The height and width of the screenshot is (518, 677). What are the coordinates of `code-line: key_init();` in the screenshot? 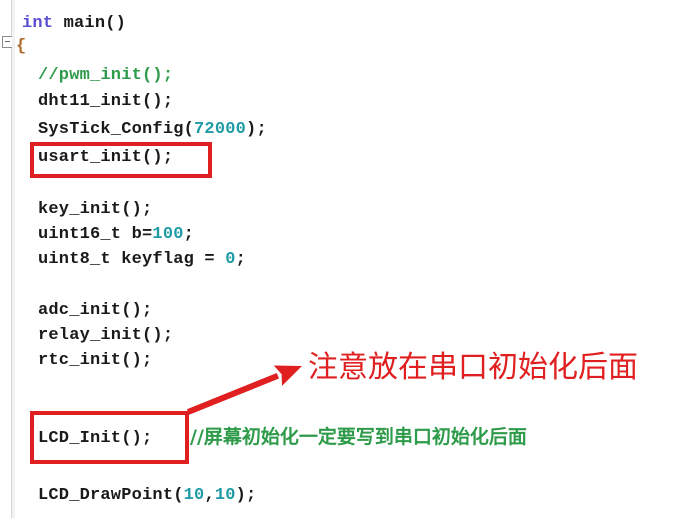 It's located at (95, 209).